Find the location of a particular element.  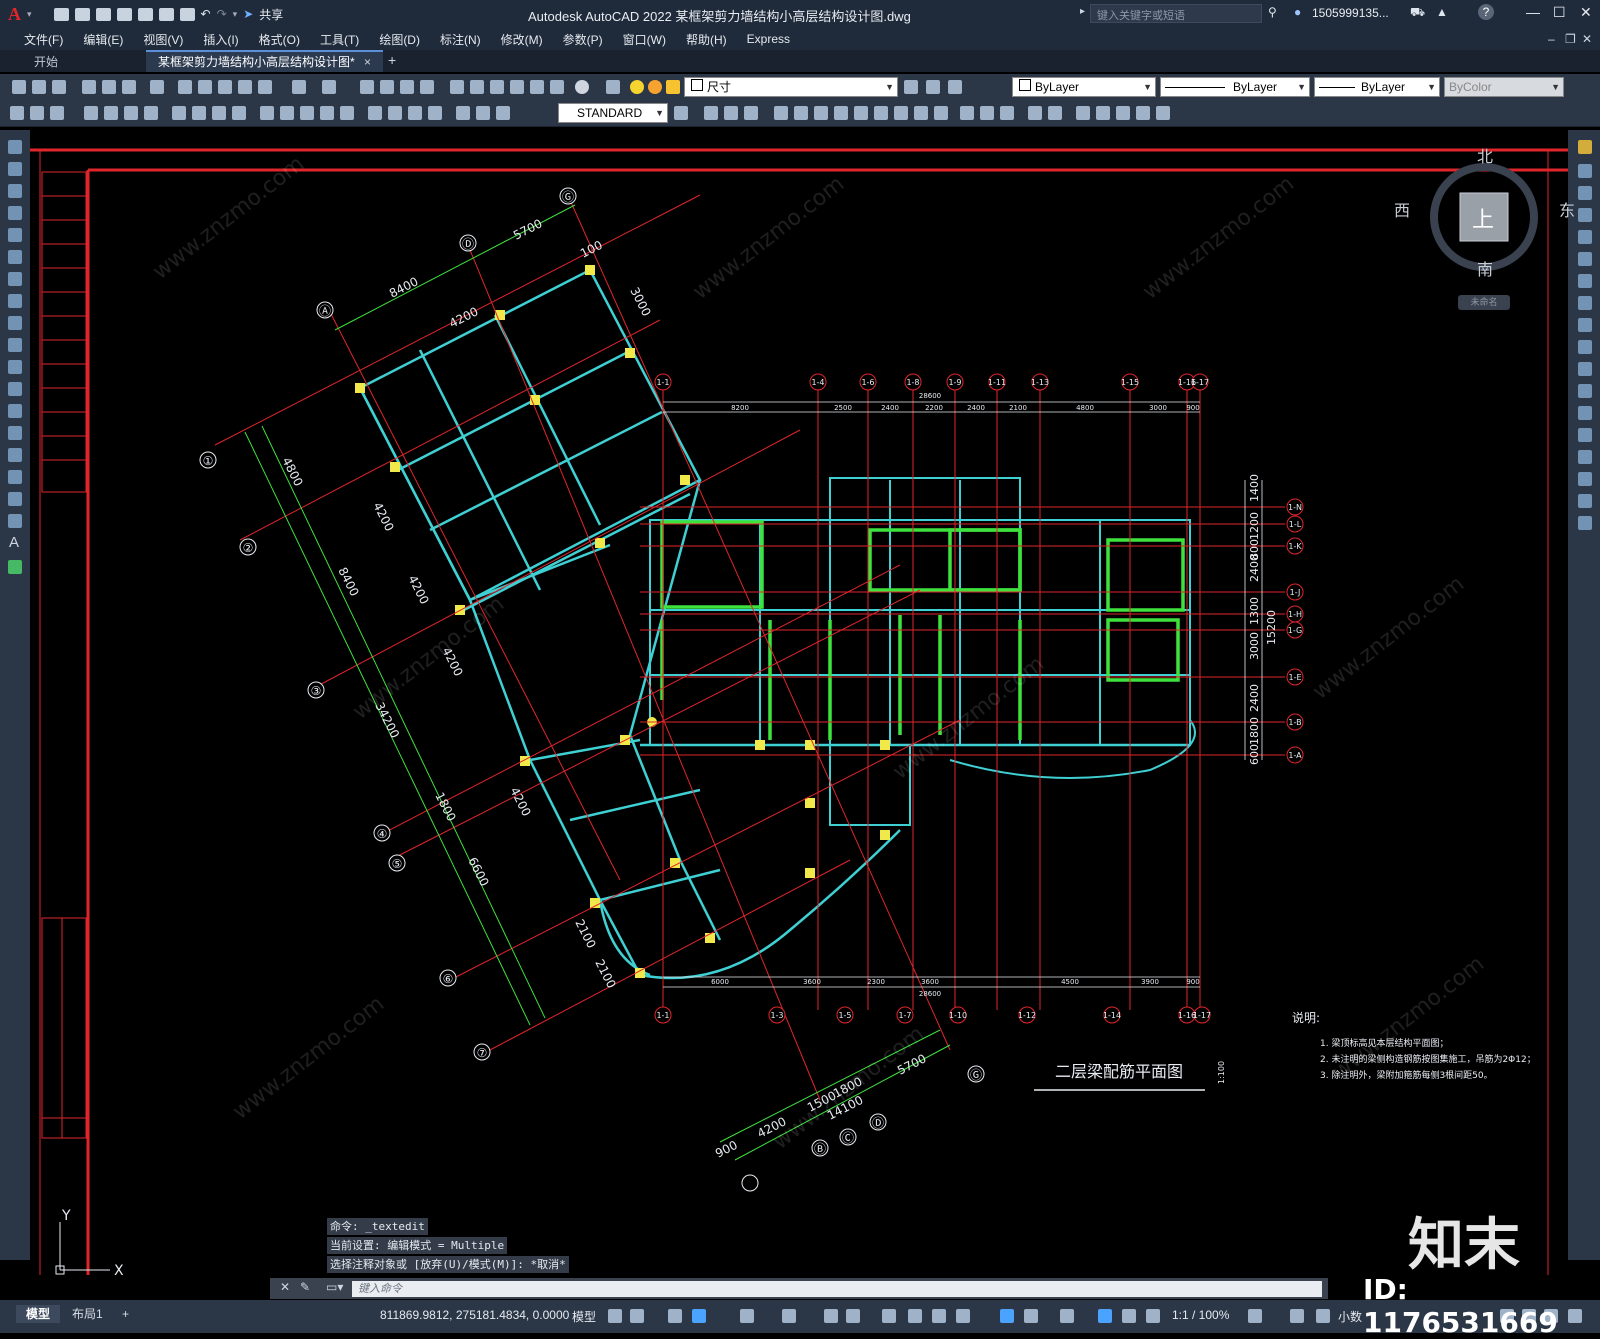

new-icon is located at coordinates (19, 87).